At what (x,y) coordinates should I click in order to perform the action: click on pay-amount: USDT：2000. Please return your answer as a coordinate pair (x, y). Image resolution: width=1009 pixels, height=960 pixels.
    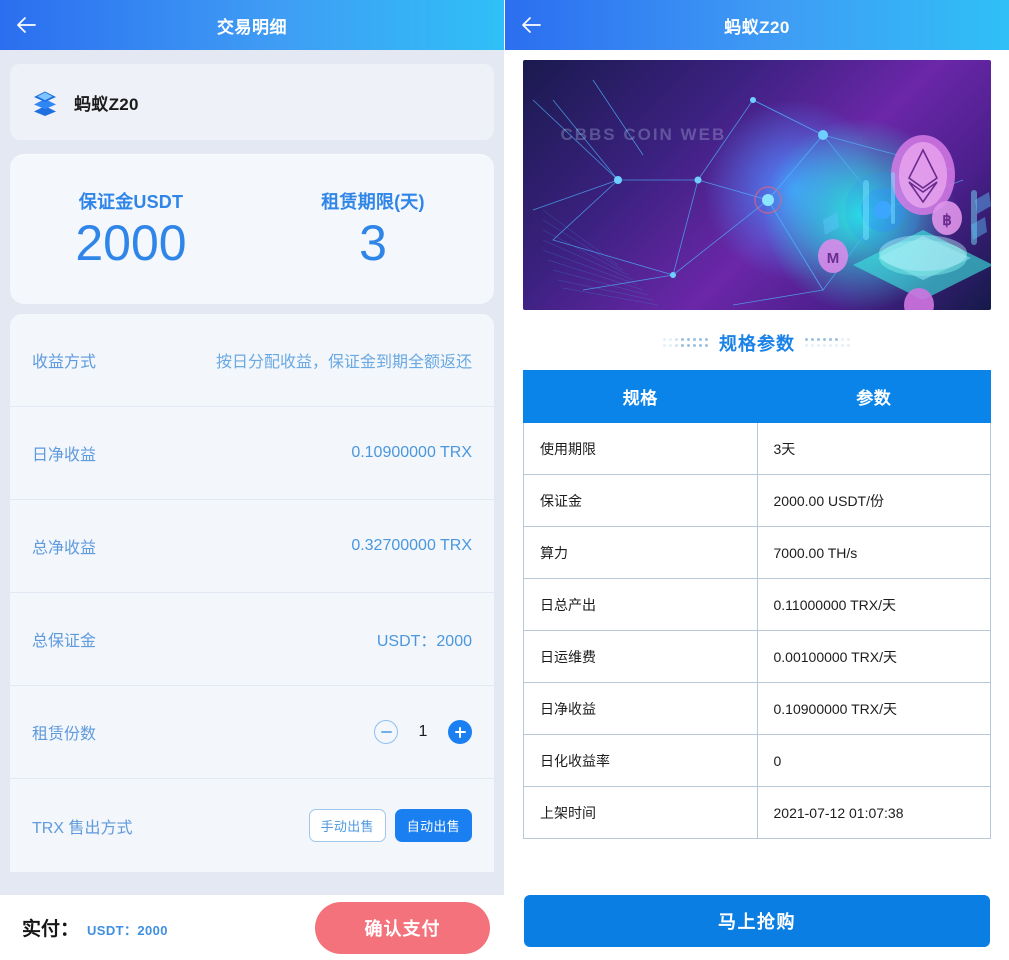
    Looking at the image, I should click on (127, 930).